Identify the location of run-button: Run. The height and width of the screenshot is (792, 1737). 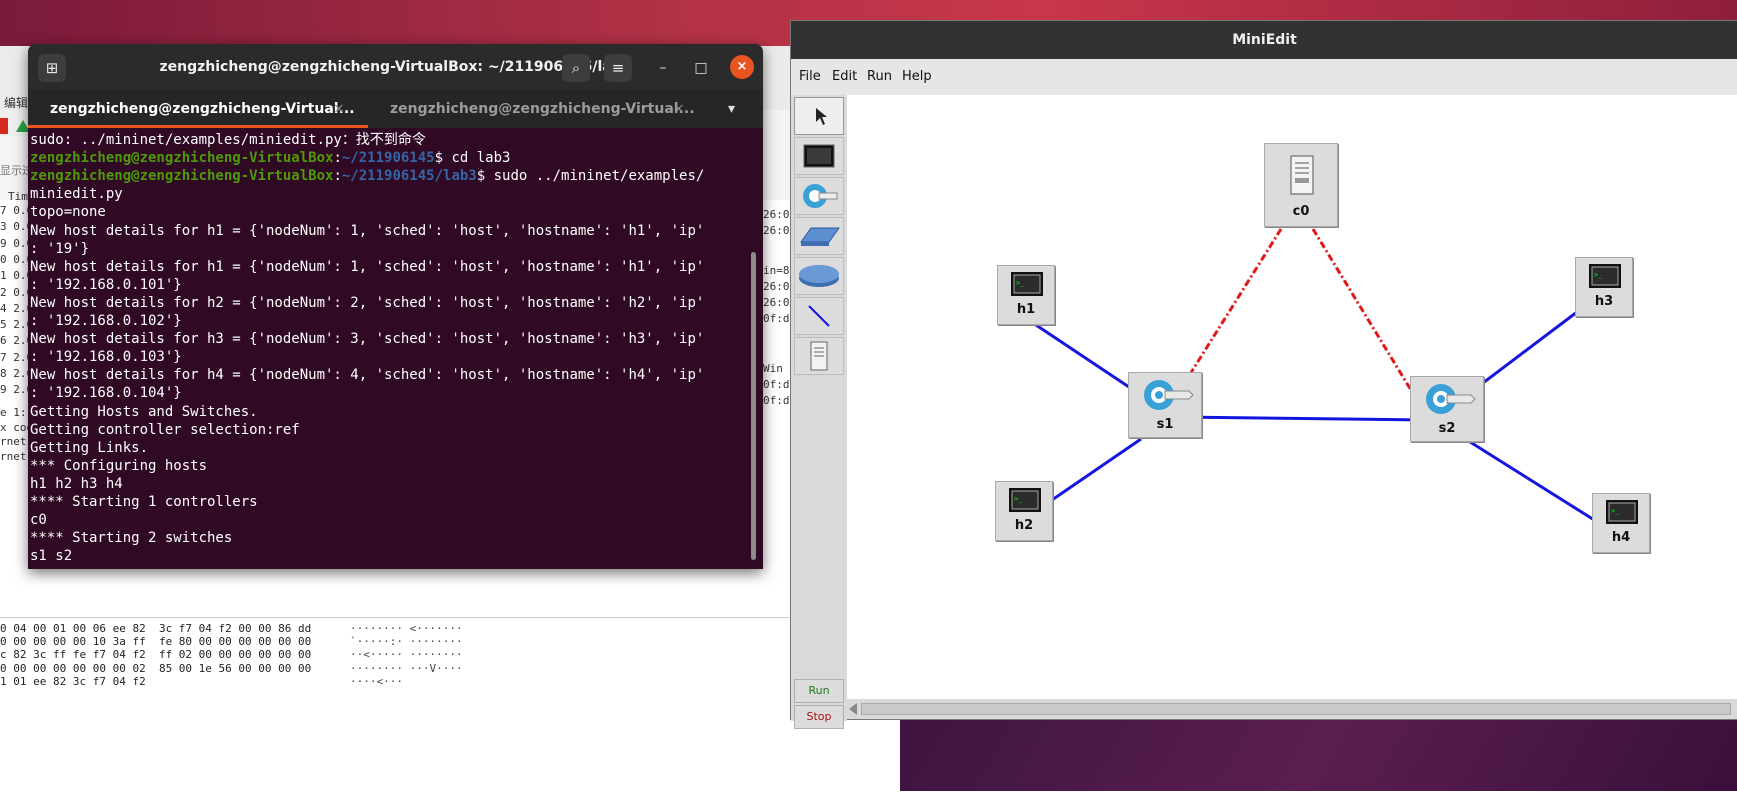
(819, 691).